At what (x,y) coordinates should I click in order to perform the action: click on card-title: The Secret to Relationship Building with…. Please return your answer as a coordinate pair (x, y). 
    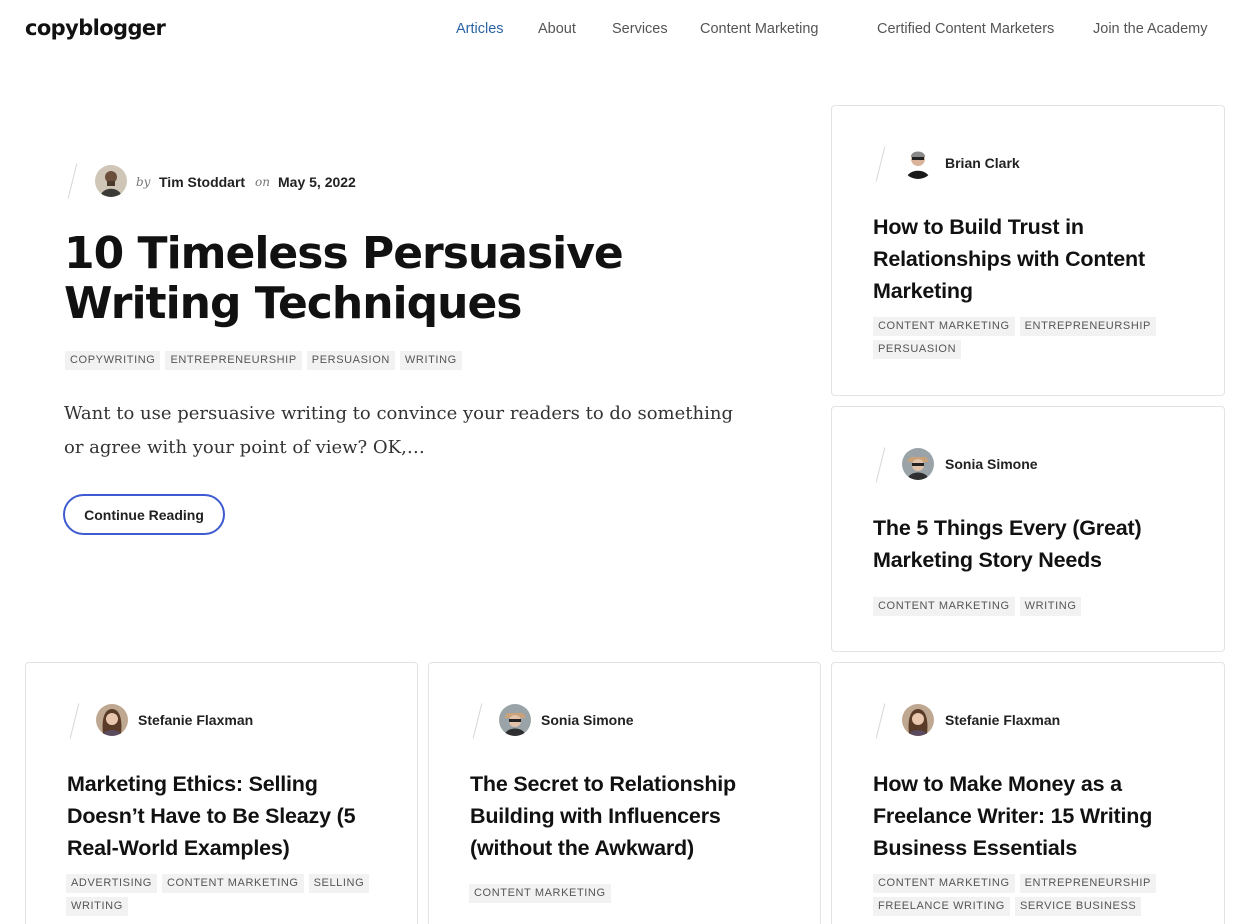
    Looking at the image, I should click on (620, 816).